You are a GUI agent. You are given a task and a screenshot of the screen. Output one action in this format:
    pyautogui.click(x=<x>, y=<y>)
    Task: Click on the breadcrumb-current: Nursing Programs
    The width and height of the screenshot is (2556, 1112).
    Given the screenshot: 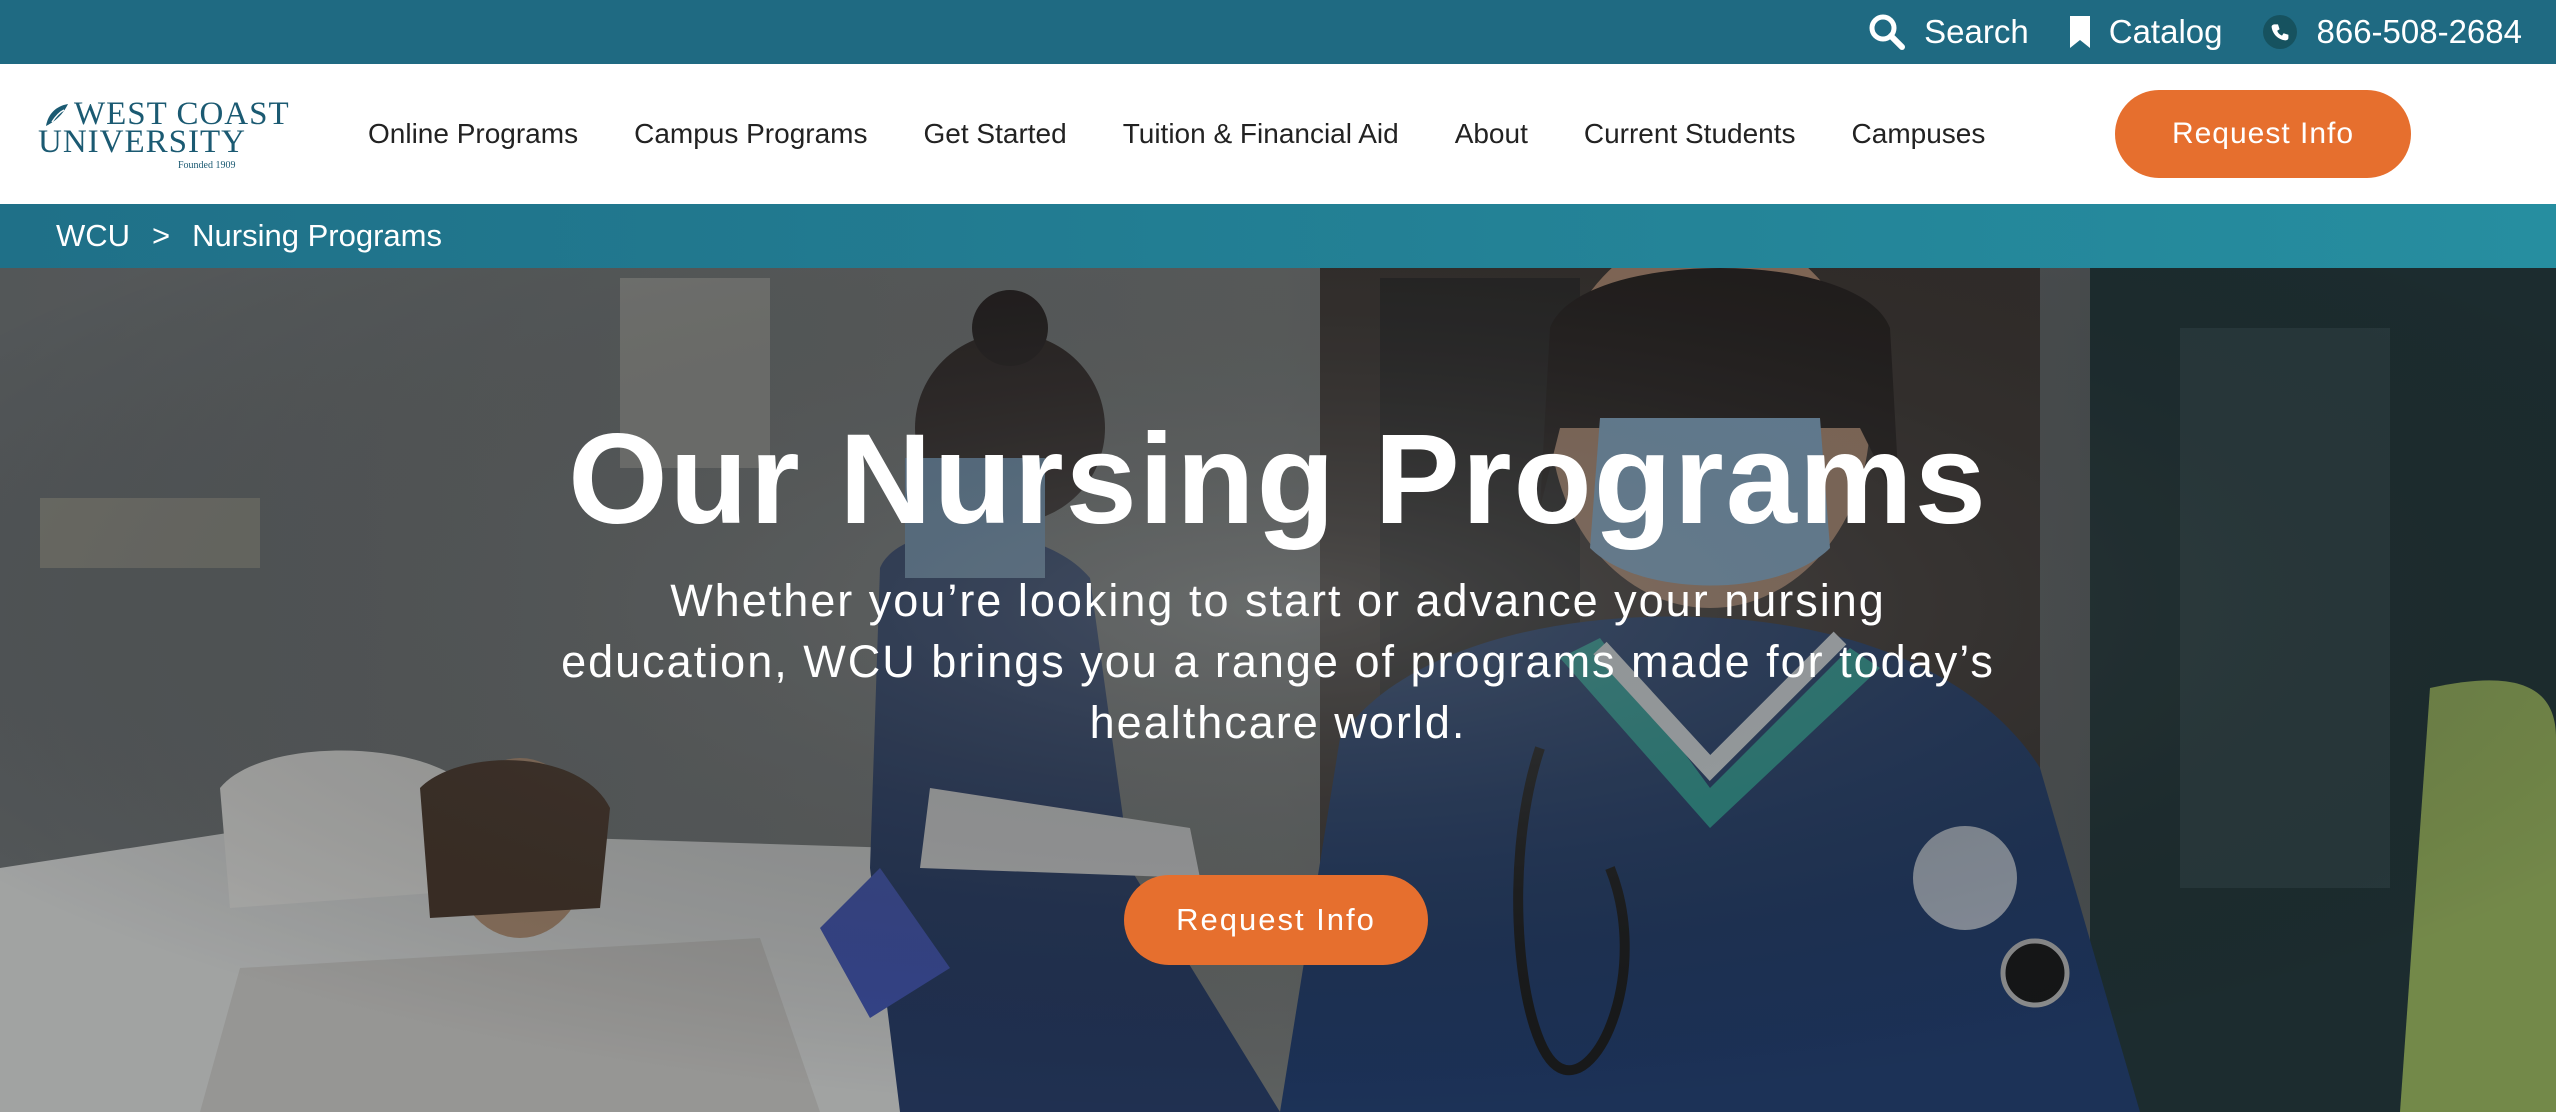 What is the action you would take?
    pyautogui.click(x=317, y=235)
    